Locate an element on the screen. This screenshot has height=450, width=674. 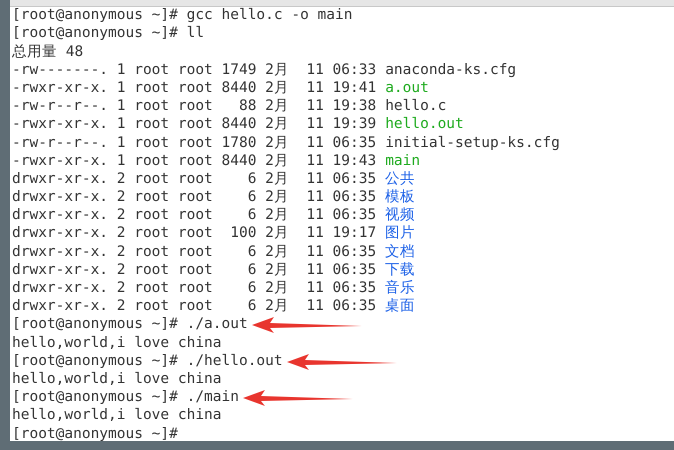
file-info: -rwxr-xr-x. 1 root root 8440 2月 11 19:41 is located at coordinates (194, 88).